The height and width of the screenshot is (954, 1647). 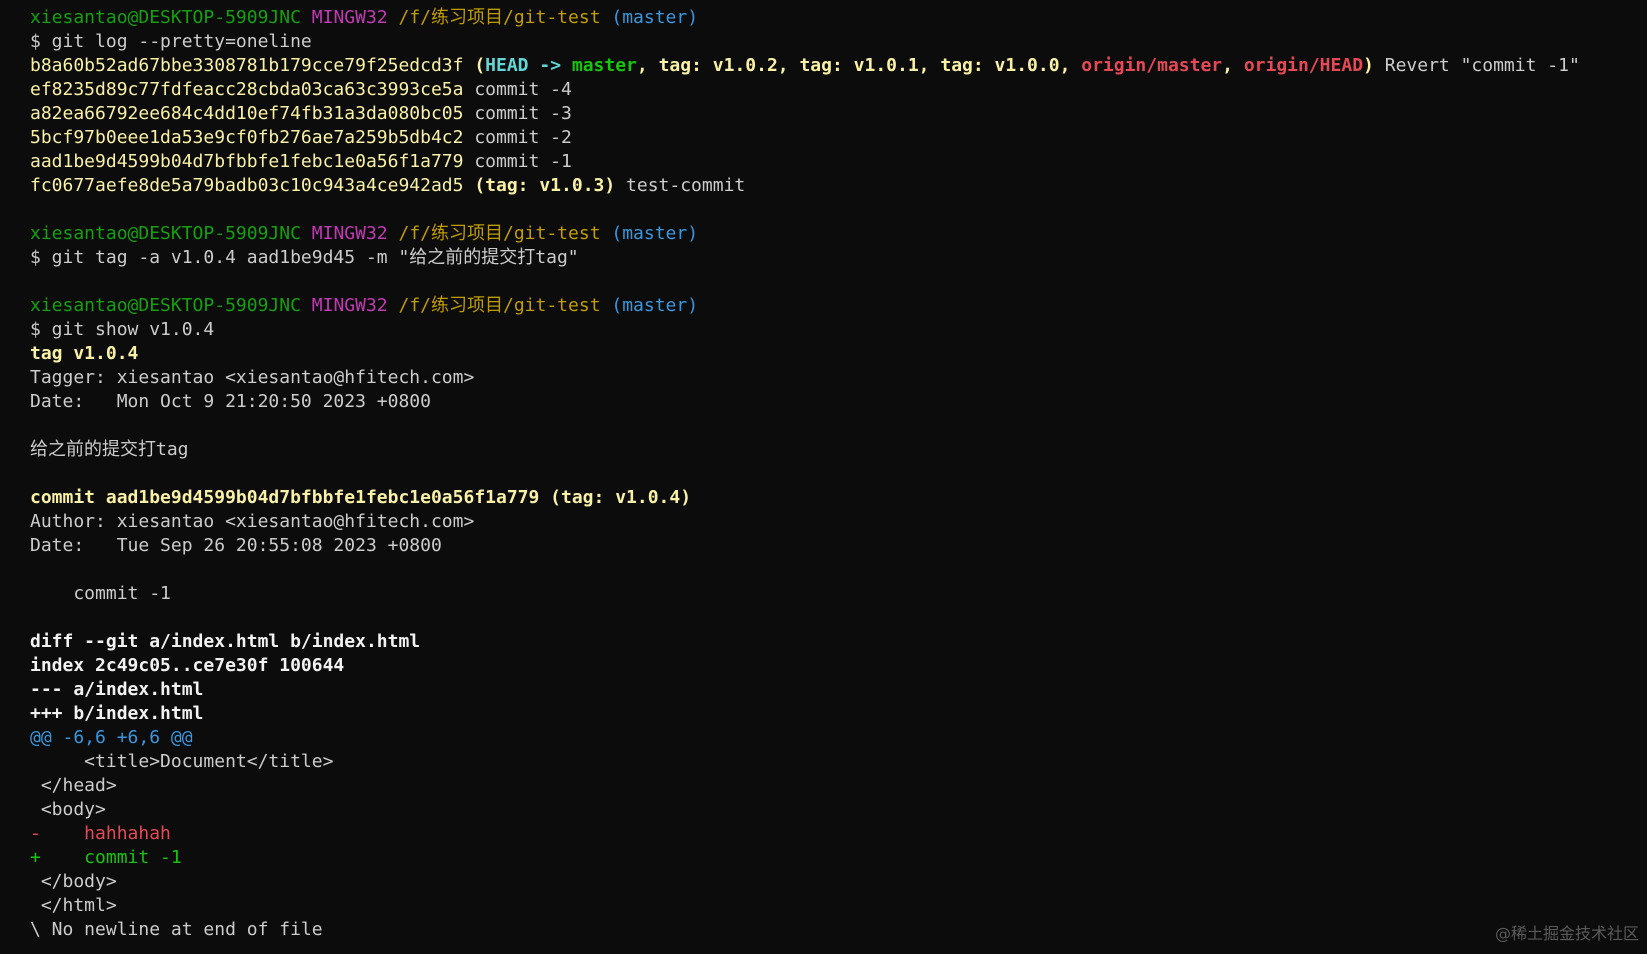 I want to click on deco-head: HEAD ->, so click(x=523, y=65).